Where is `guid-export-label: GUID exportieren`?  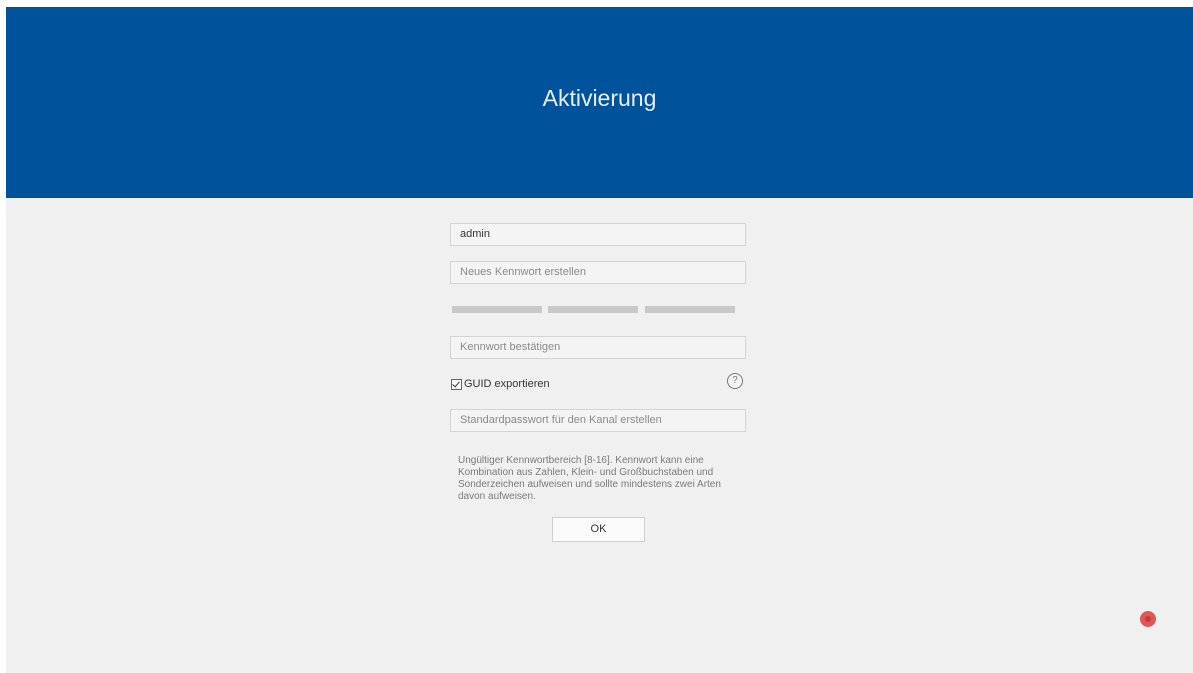
guid-export-label: GUID exportieren is located at coordinates (507, 384).